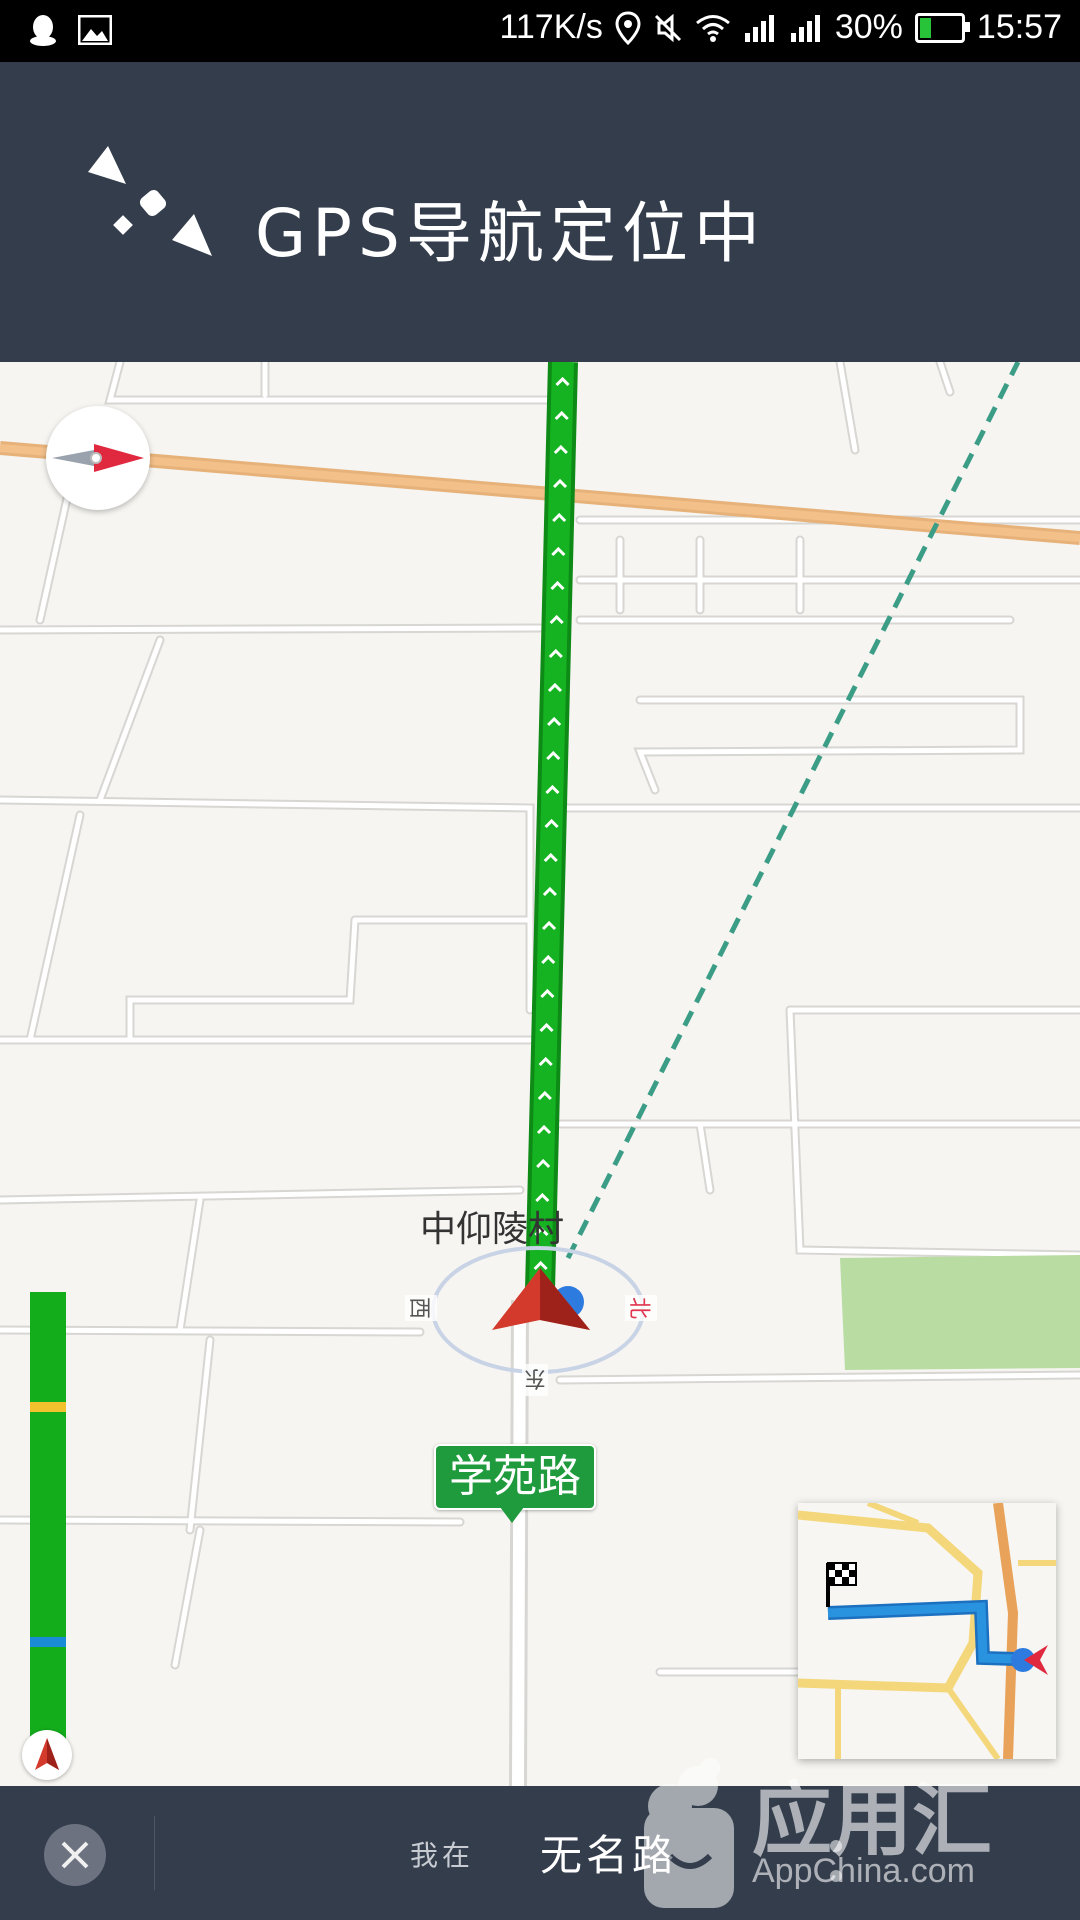 The height and width of the screenshot is (1920, 1080). I want to click on watermark-site: AppChina.com, so click(864, 1871).